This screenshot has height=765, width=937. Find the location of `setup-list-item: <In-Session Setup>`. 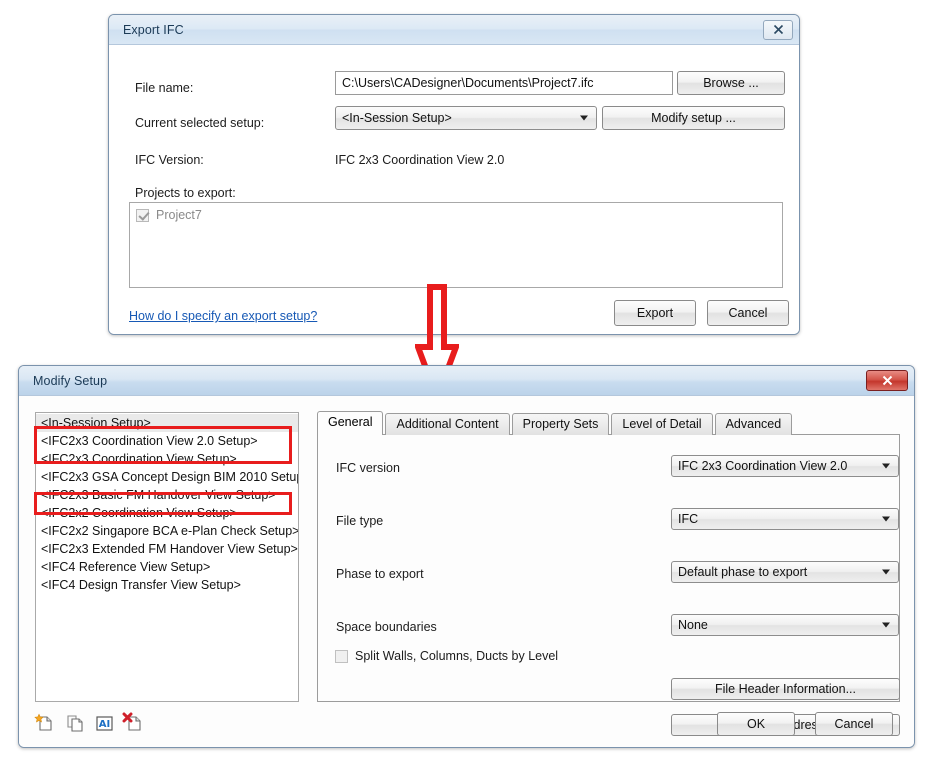

setup-list-item: <In-Session Setup> is located at coordinates (167, 423).